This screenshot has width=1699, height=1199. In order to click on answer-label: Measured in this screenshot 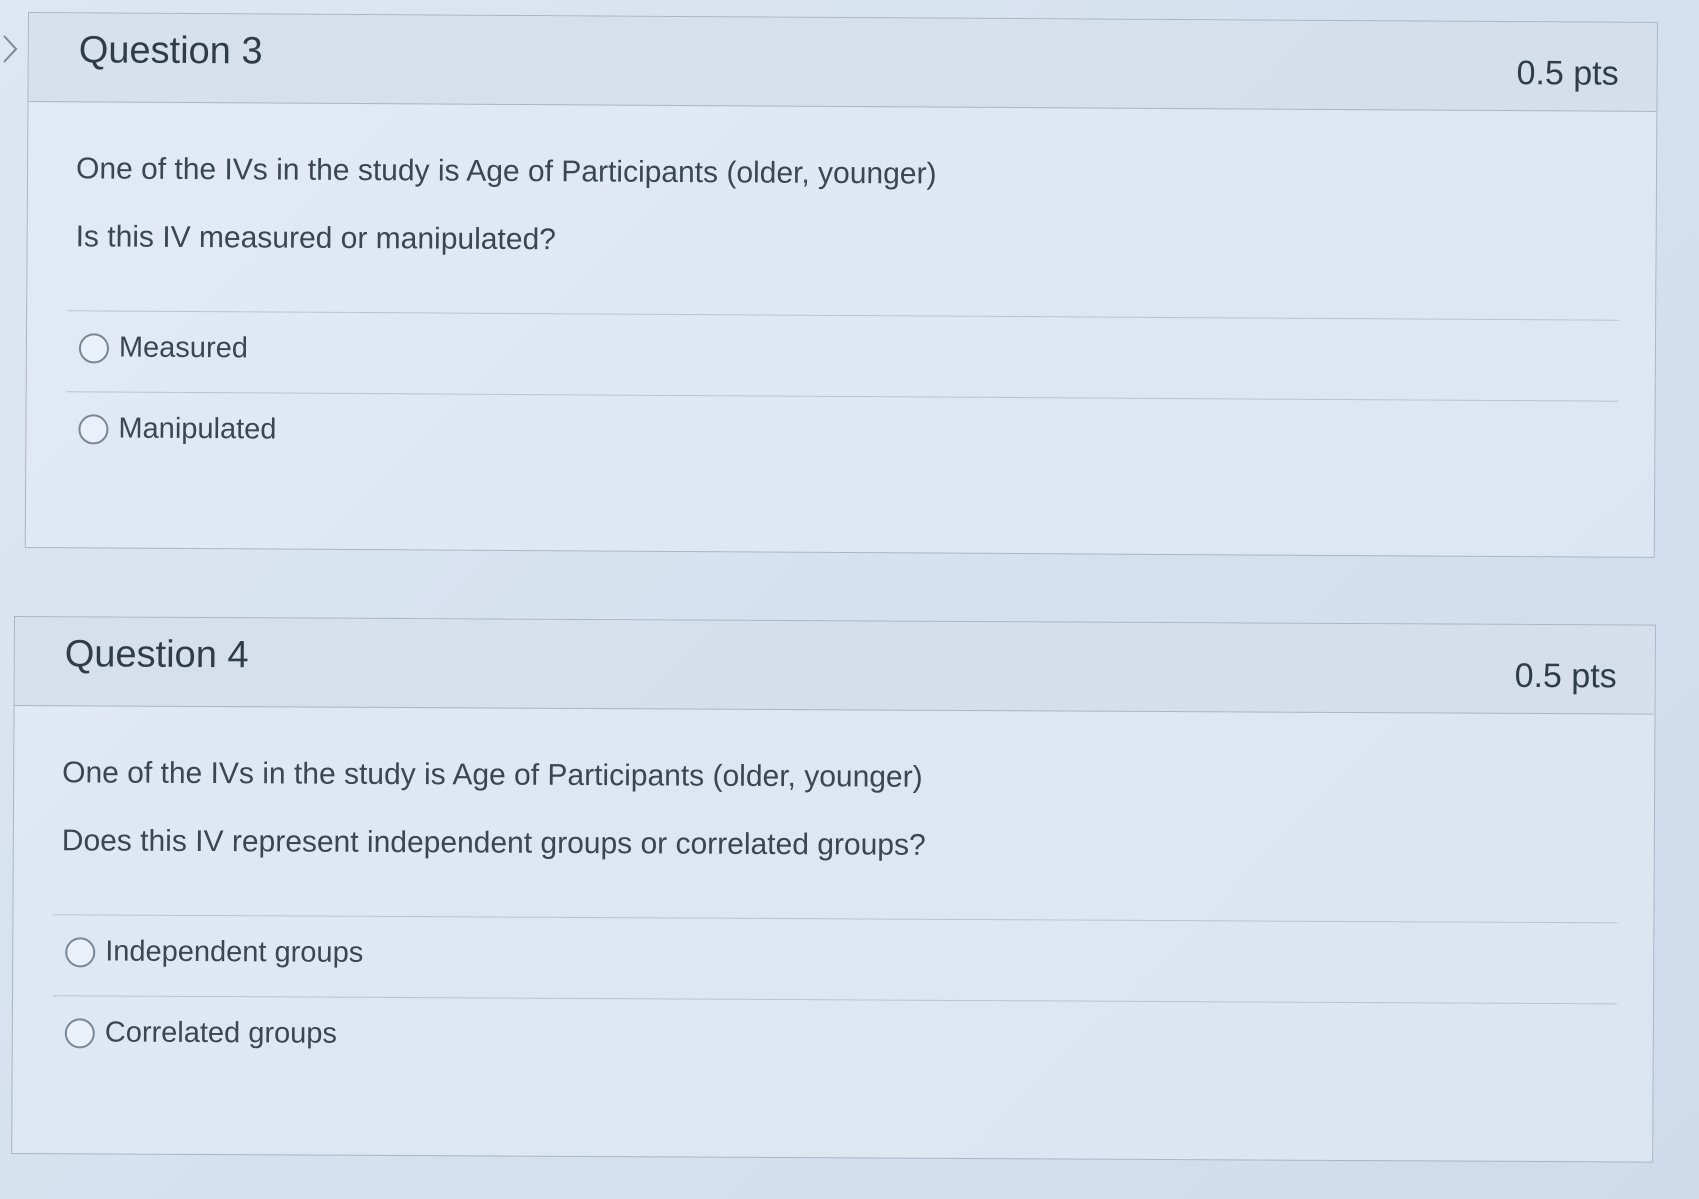, I will do `click(183, 349)`.